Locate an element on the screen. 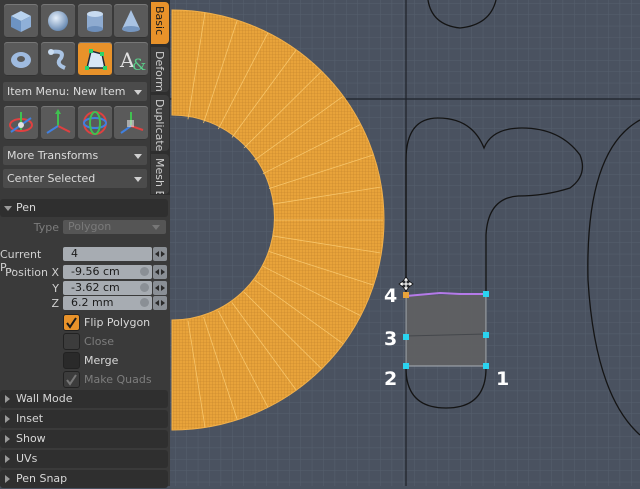  cube-icon is located at coordinates (21, 21).